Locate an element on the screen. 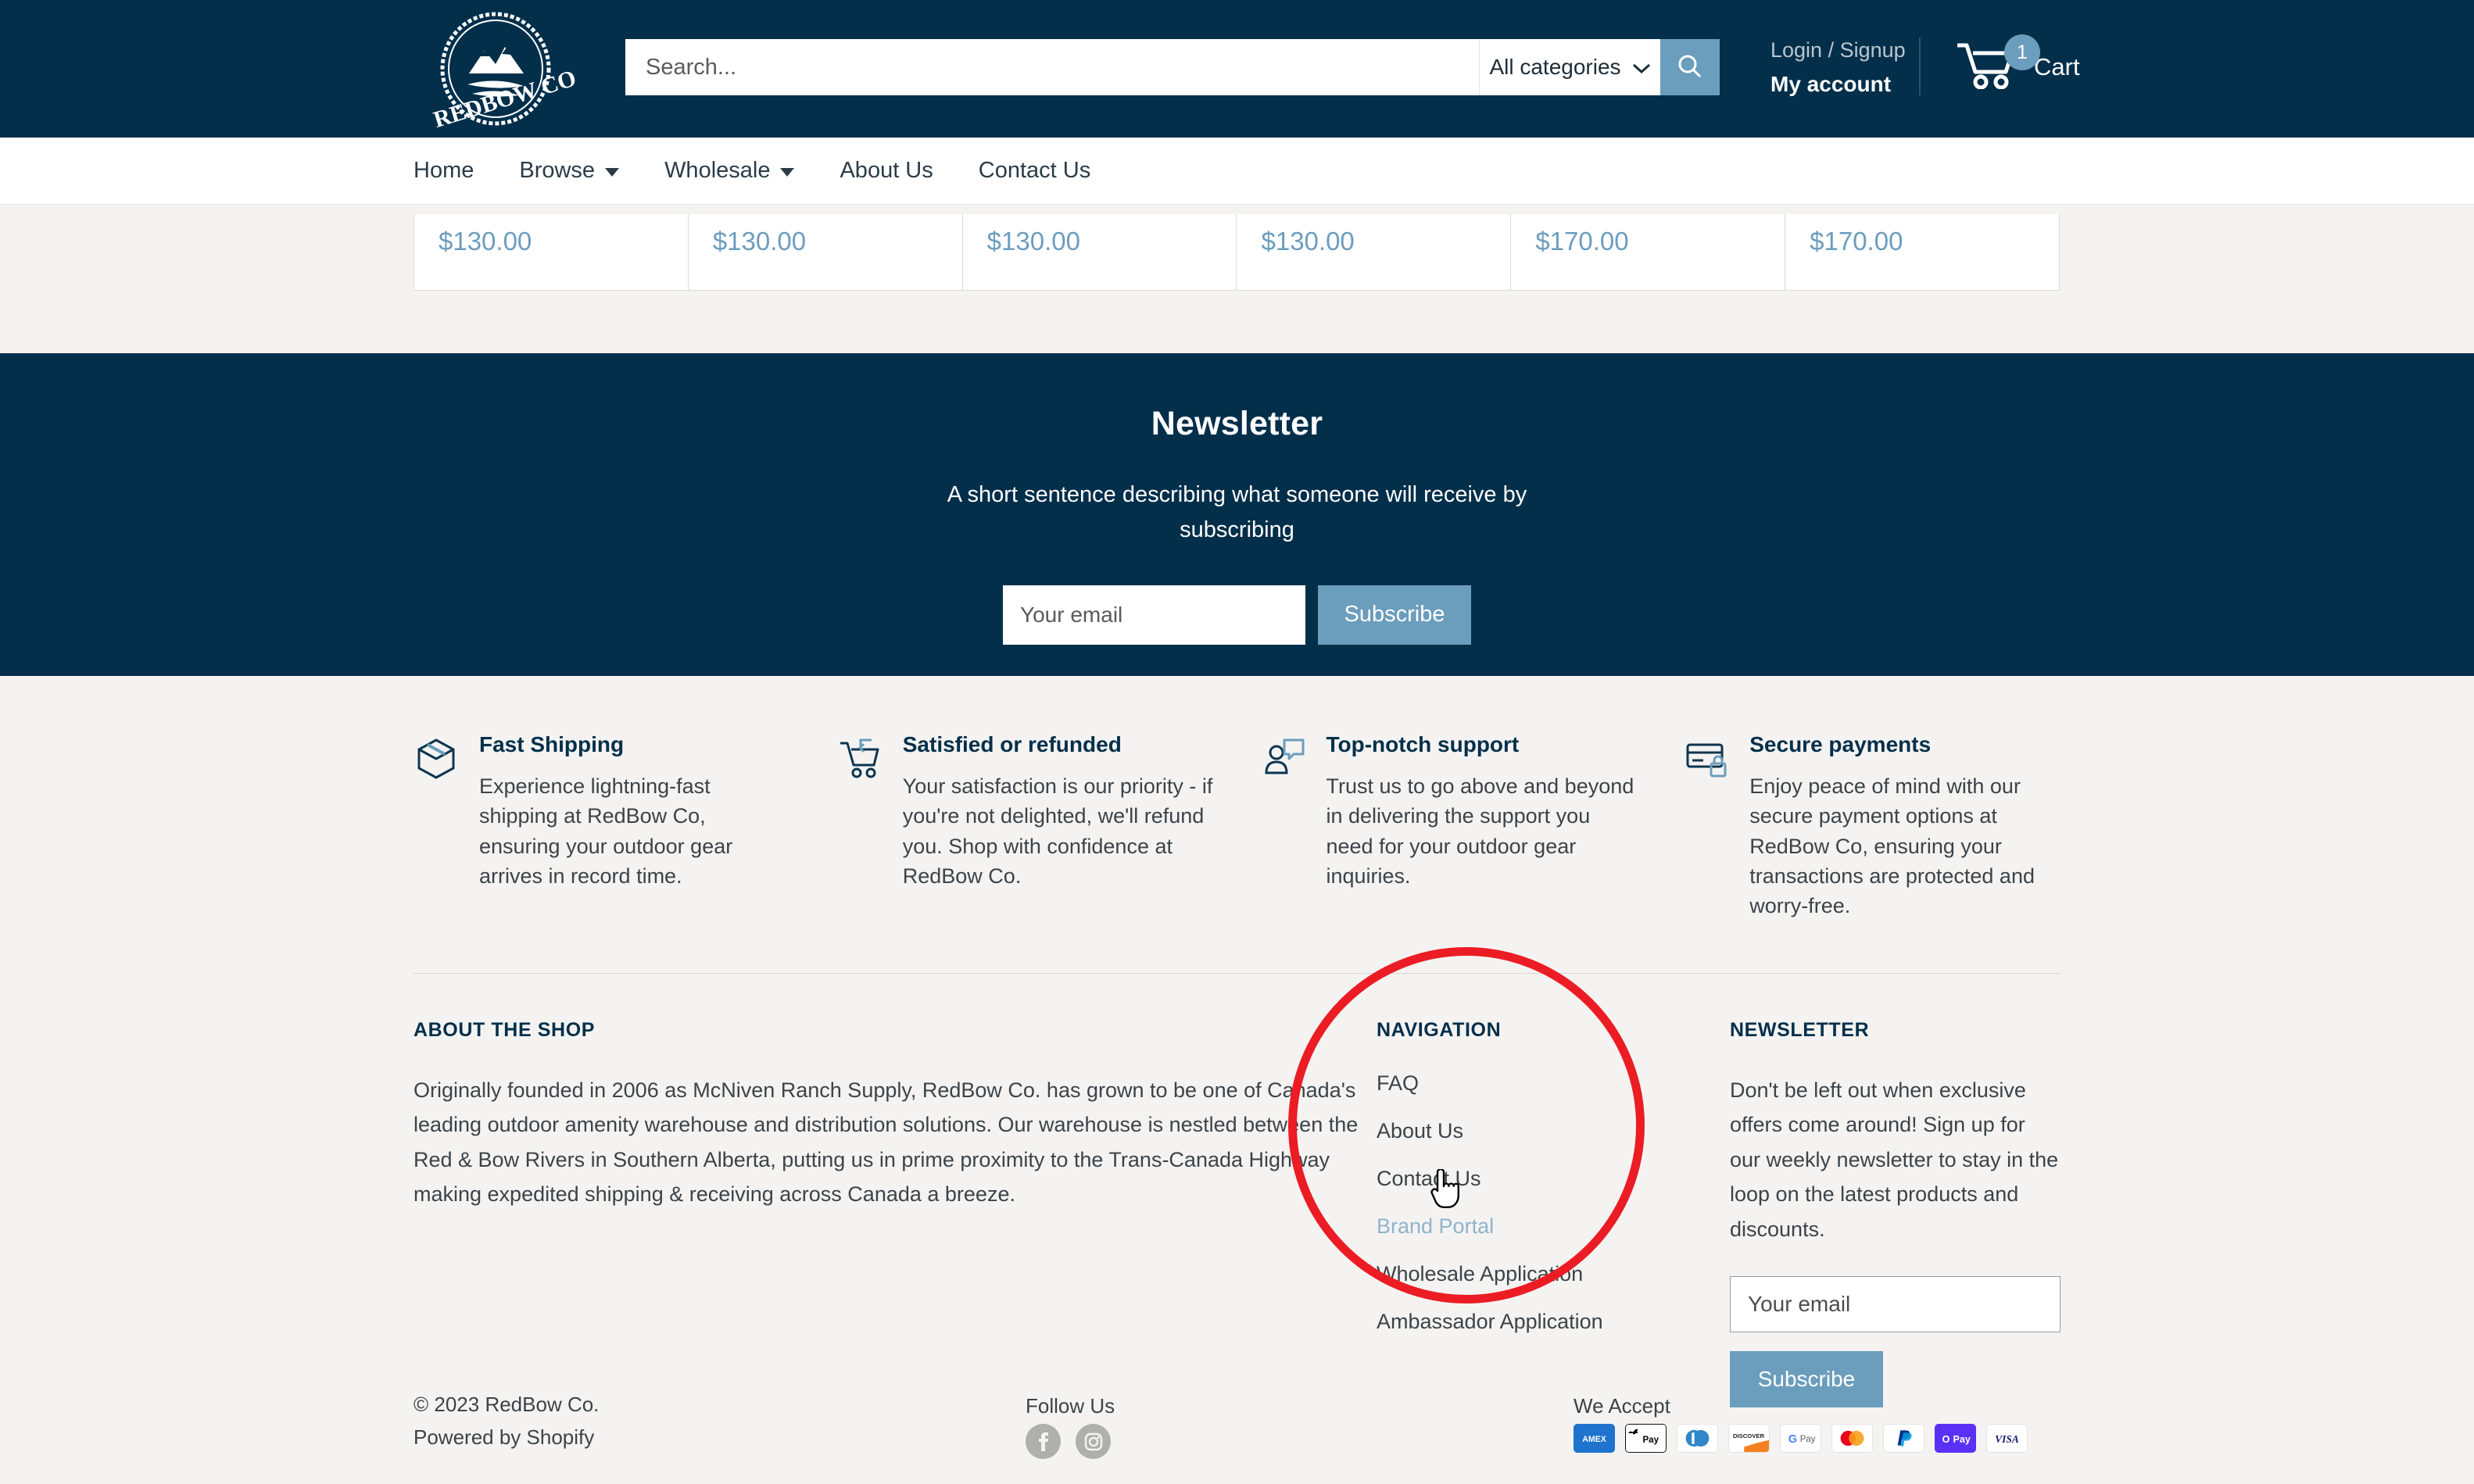  footer-email-input is located at coordinates (1895, 1304).